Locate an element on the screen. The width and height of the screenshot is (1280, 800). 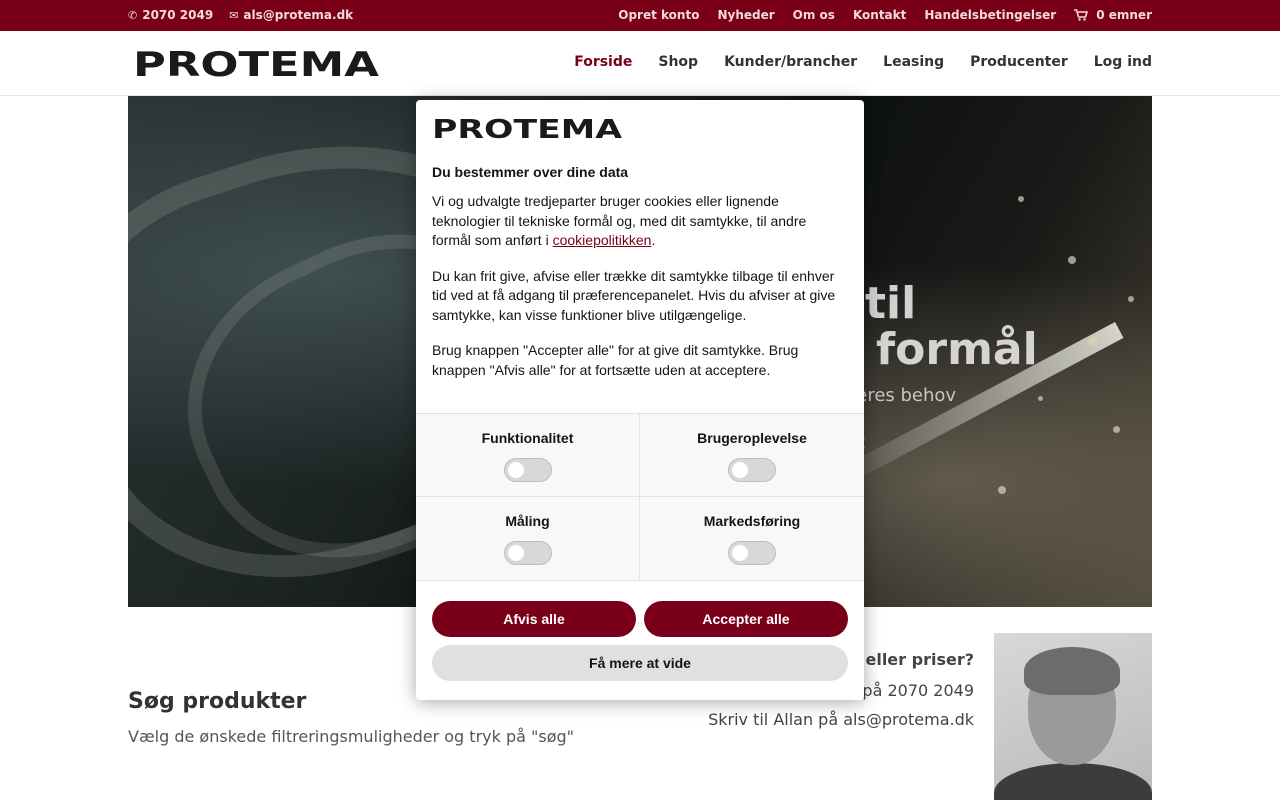
svg-text: PROTEMA is located at coordinates (527, 129).